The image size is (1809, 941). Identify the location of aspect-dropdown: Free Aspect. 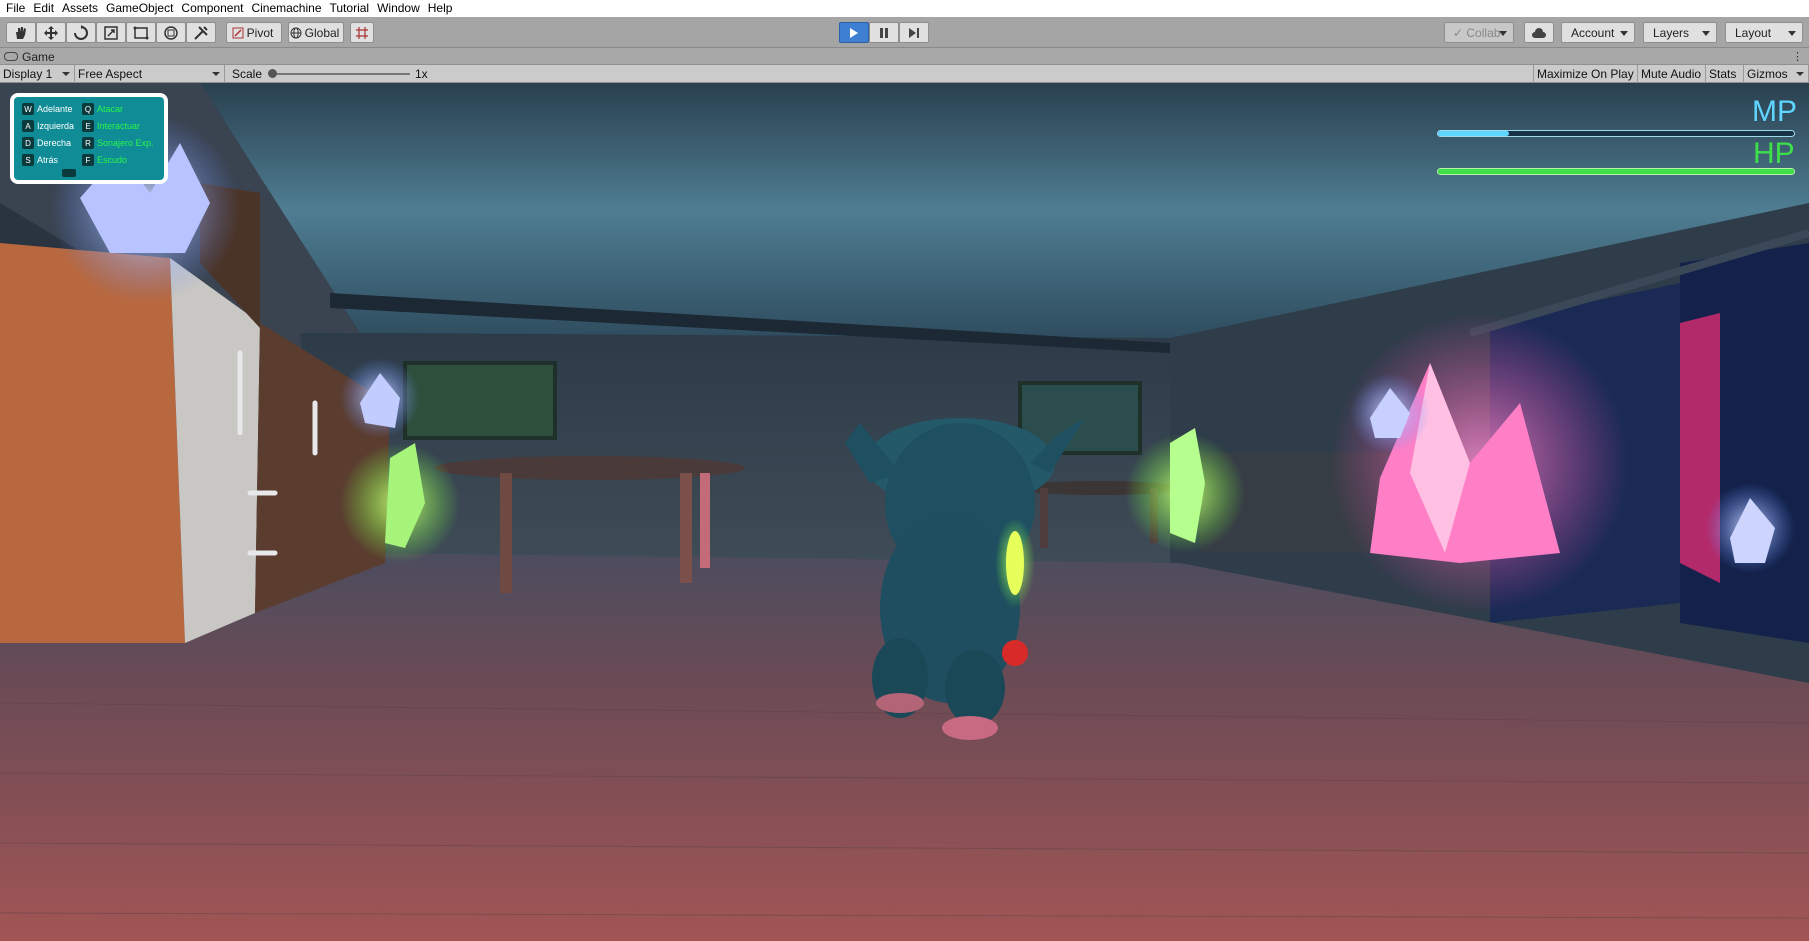
(150, 74).